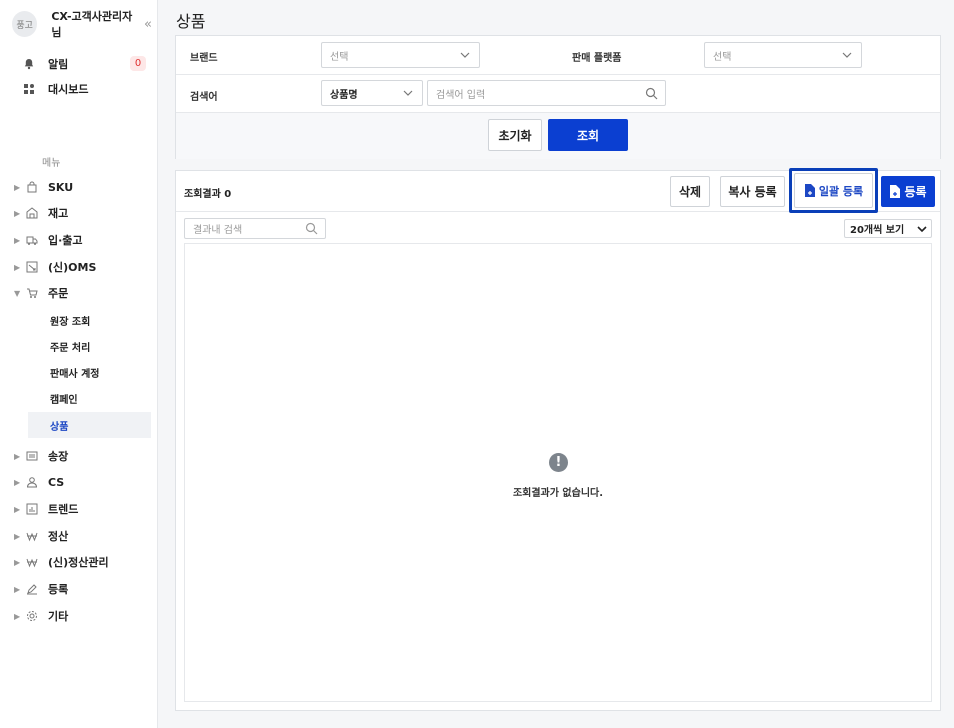 The width and height of the screenshot is (954, 728). Describe the element at coordinates (841, 191) in the screenshot. I see `bulk-register-label: 일괄 등록` at that location.